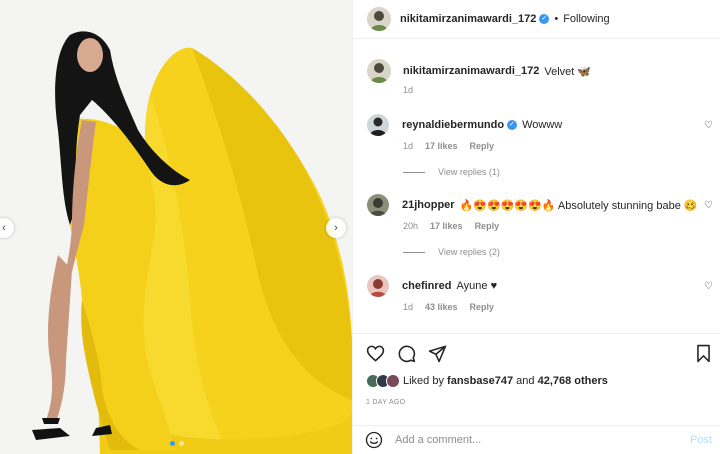 This screenshot has height=454, width=720. What do you see at coordinates (578, 205) in the screenshot?
I see `comment-text: 🔥😍😍😍😍😍🔥 Absolutely stunning babe 🥴` at bounding box center [578, 205].